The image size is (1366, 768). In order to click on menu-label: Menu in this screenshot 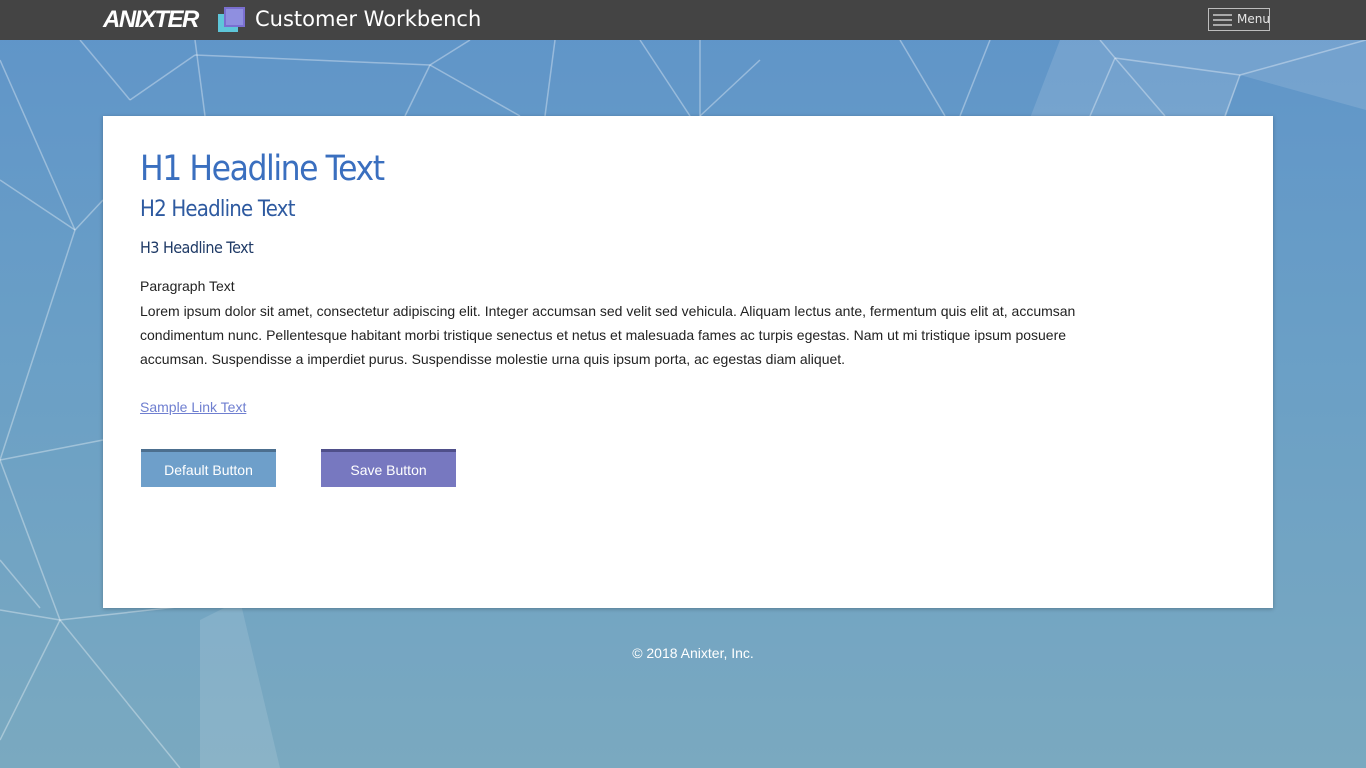, I will do `click(1253, 19)`.